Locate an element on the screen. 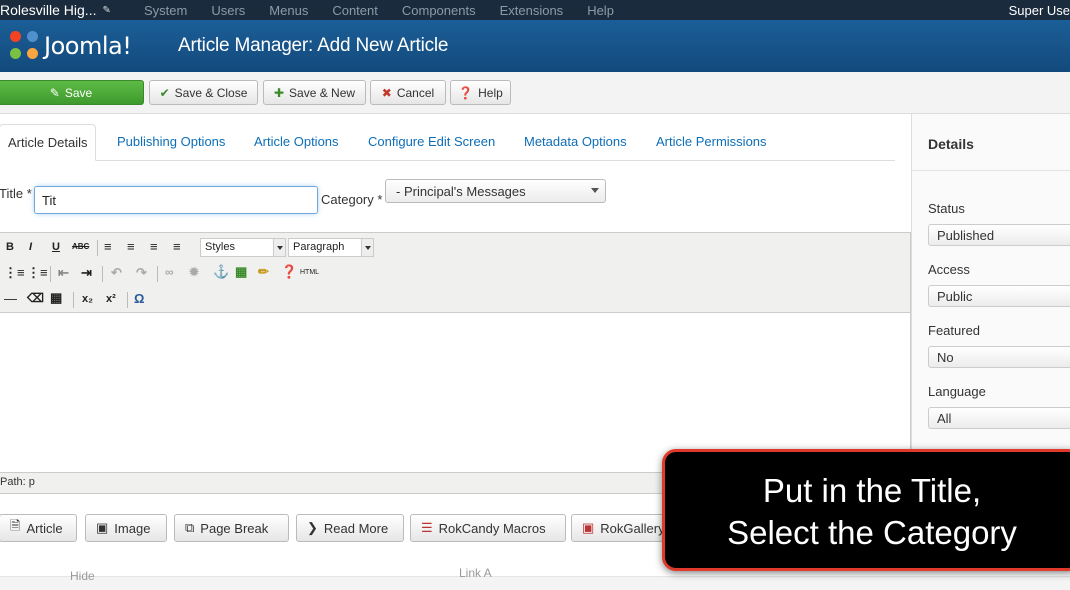 This screenshot has width=1070, height=590. tab-article-permissions: Article Permissions is located at coordinates (711, 142).